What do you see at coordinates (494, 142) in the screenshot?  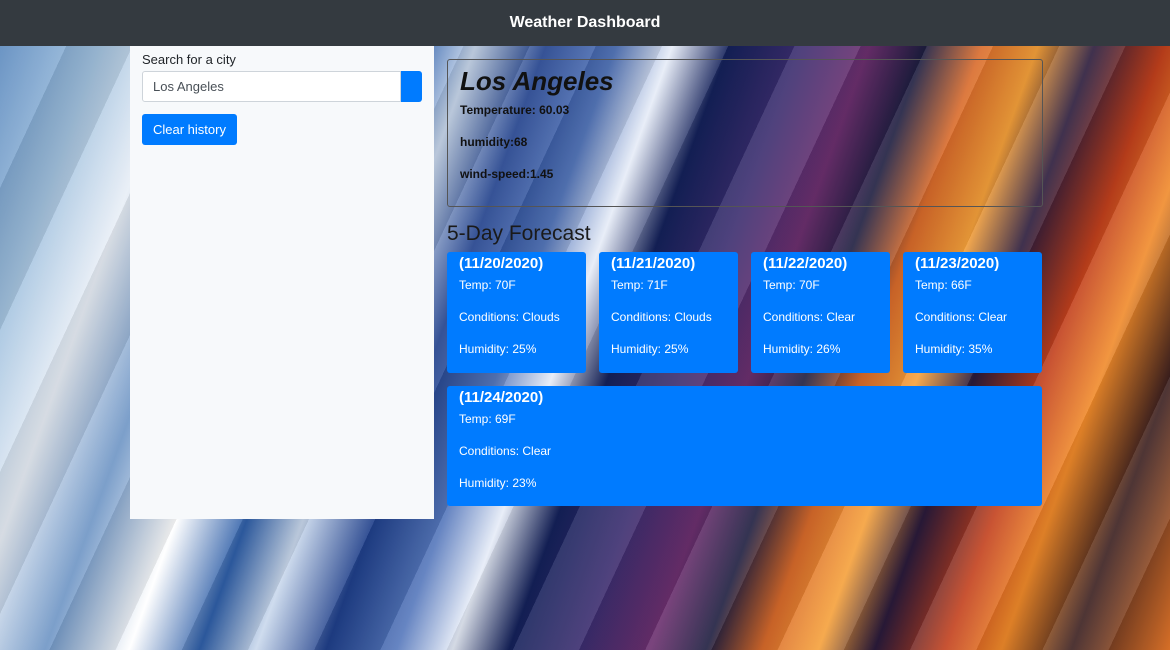 I see `current-humidity: humidity:68` at bounding box center [494, 142].